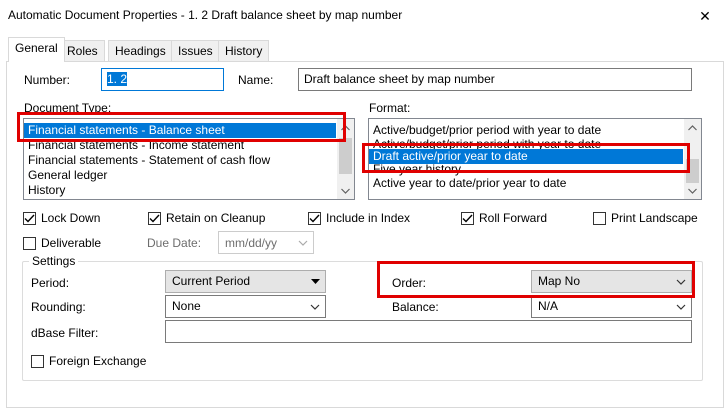 The image size is (726, 408). What do you see at coordinates (513, 218) in the screenshot?
I see `roll-forward-label: Roll Forward` at bounding box center [513, 218].